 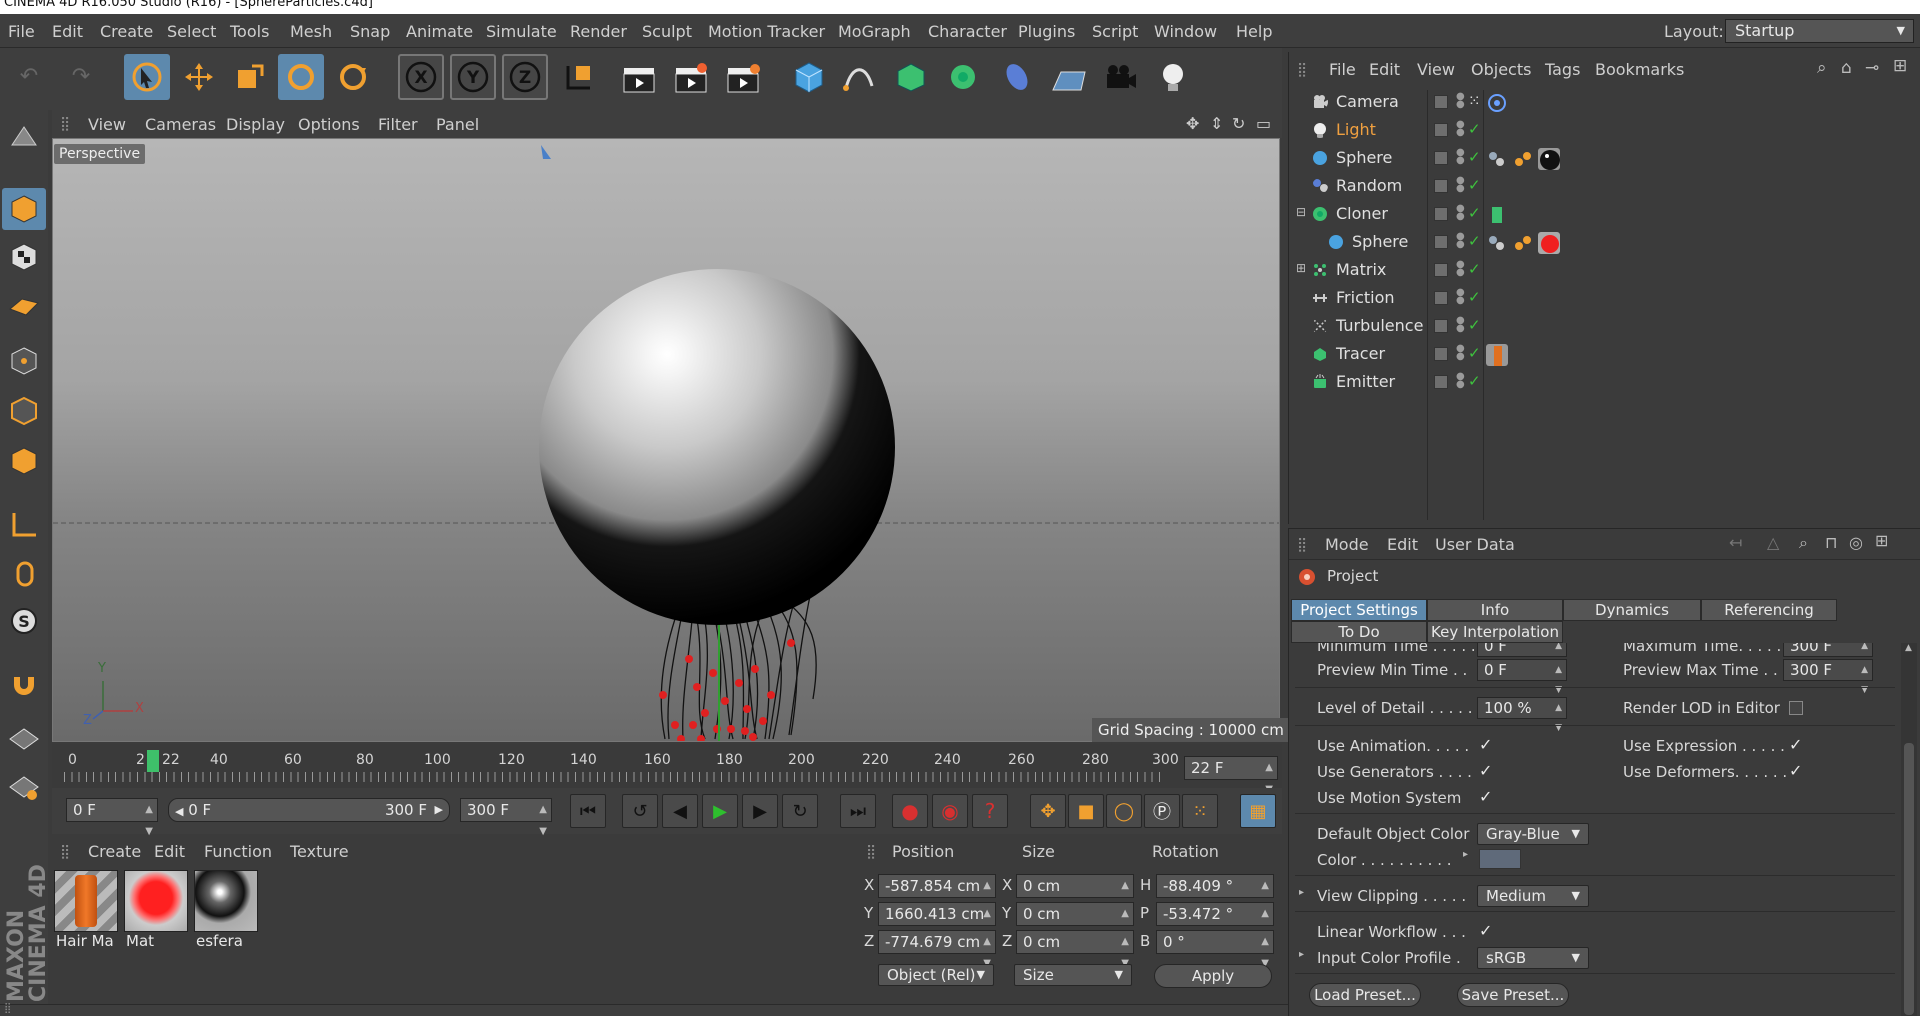 What do you see at coordinates (598, 31) in the screenshot?
I see `menu-render: Render` at bounding box center [598, 31].